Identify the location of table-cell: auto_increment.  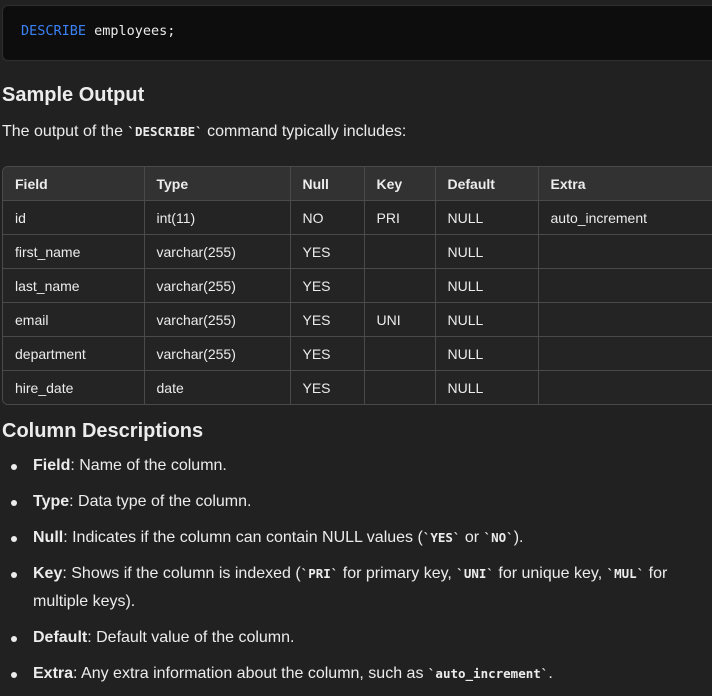
(625, 217).